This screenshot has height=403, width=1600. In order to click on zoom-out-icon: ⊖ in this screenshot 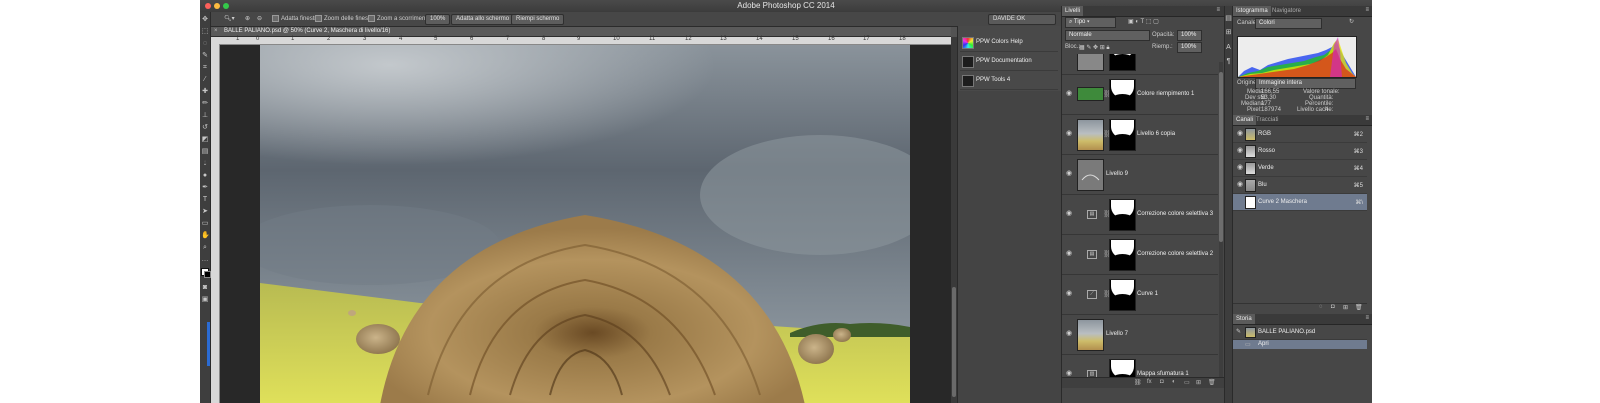, I will do `click(259, 18)`.